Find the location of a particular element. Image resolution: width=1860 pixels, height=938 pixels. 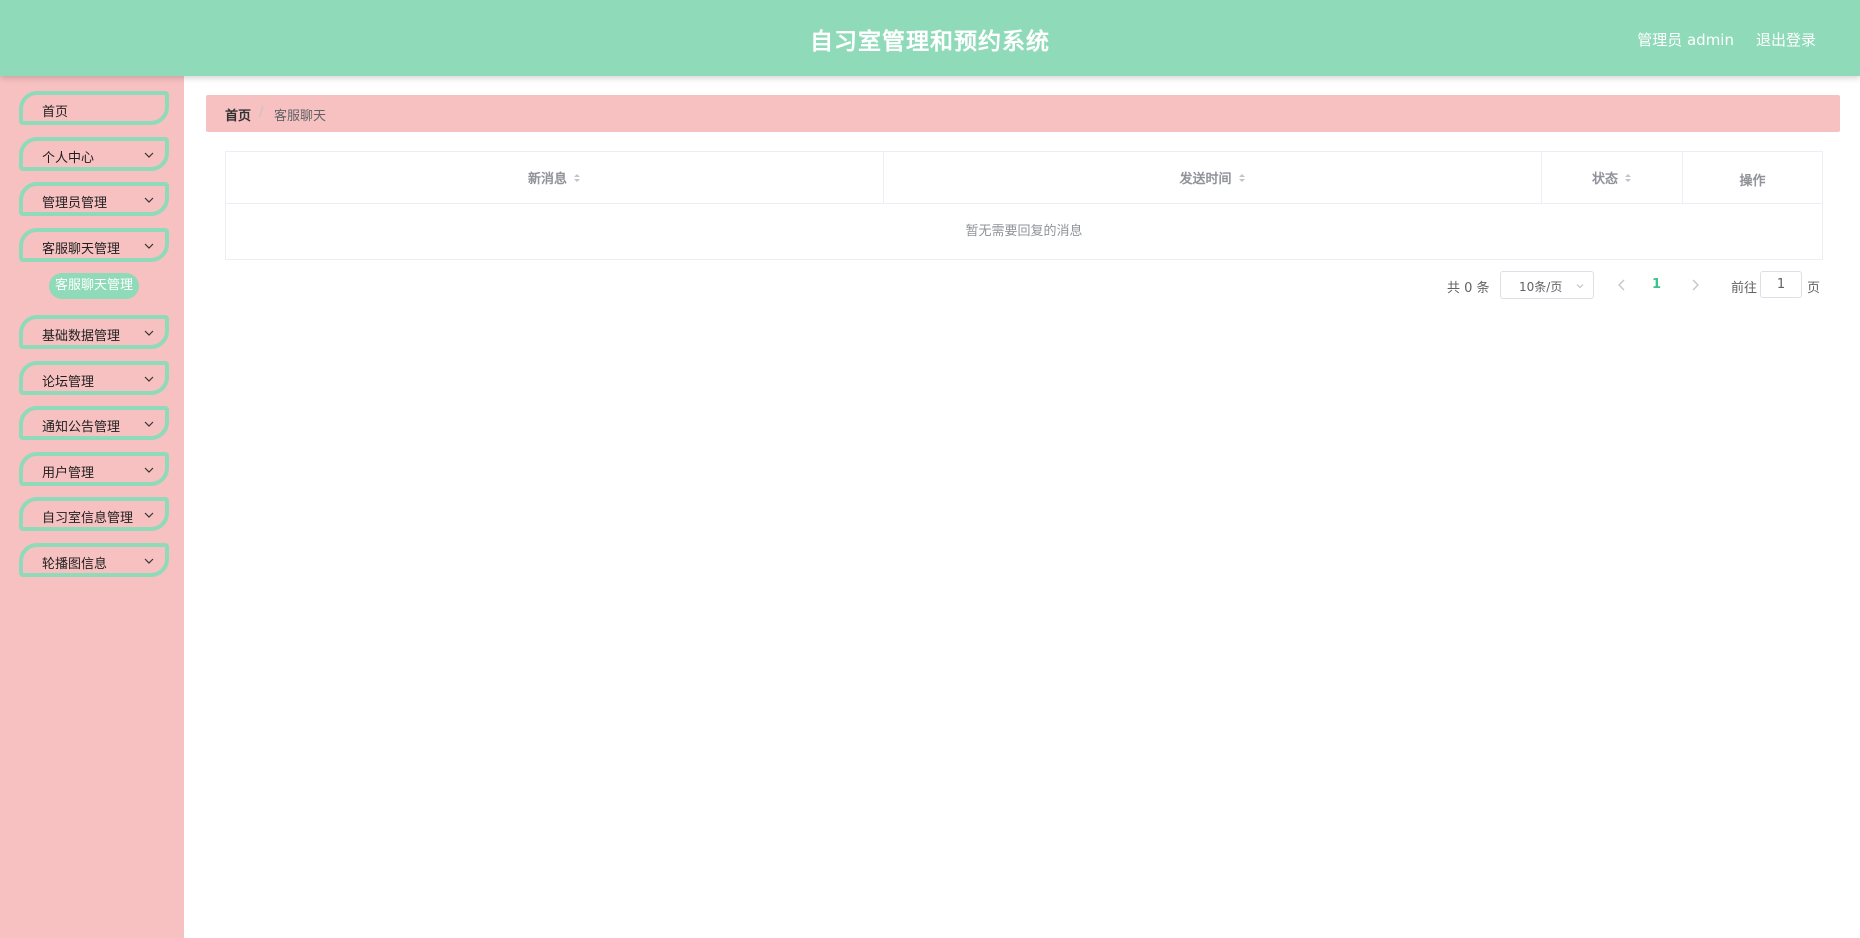

column-header-new-message: 新消息 is located at coordinates (555, 178).